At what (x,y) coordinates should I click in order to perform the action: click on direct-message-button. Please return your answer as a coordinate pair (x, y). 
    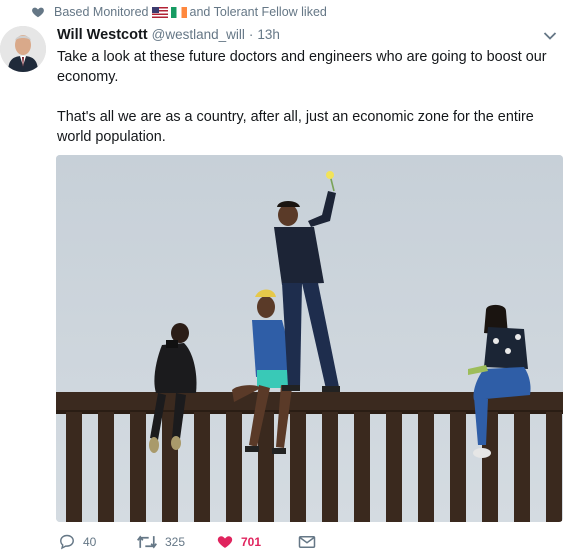
    Looking at the image, I should click on (308, 542).